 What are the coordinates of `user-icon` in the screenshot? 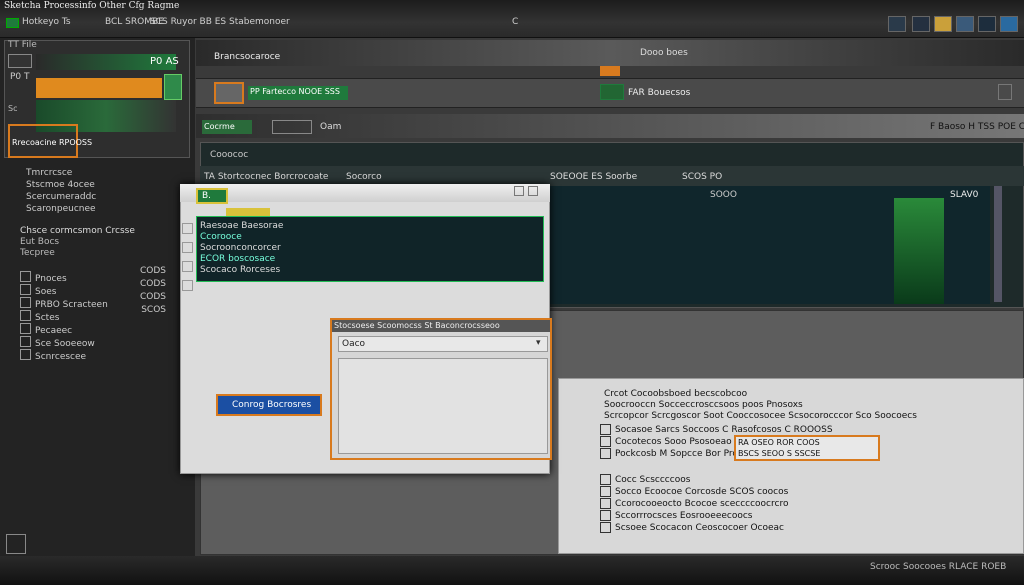 It's located at (965, 24).